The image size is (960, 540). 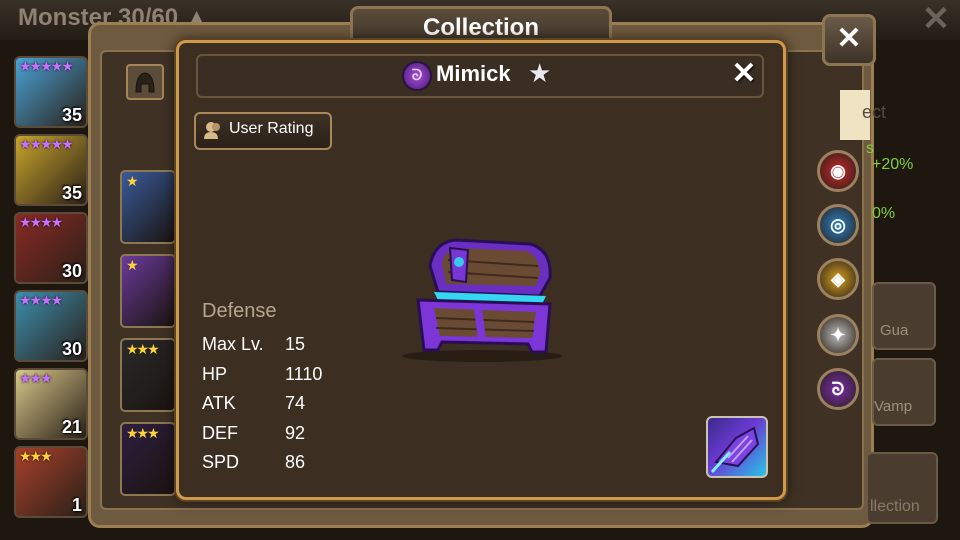 What do you see at coordinates (894, 330) in the screenshot?
I see `guard-label: Gua` at bounding box center [894, 330].